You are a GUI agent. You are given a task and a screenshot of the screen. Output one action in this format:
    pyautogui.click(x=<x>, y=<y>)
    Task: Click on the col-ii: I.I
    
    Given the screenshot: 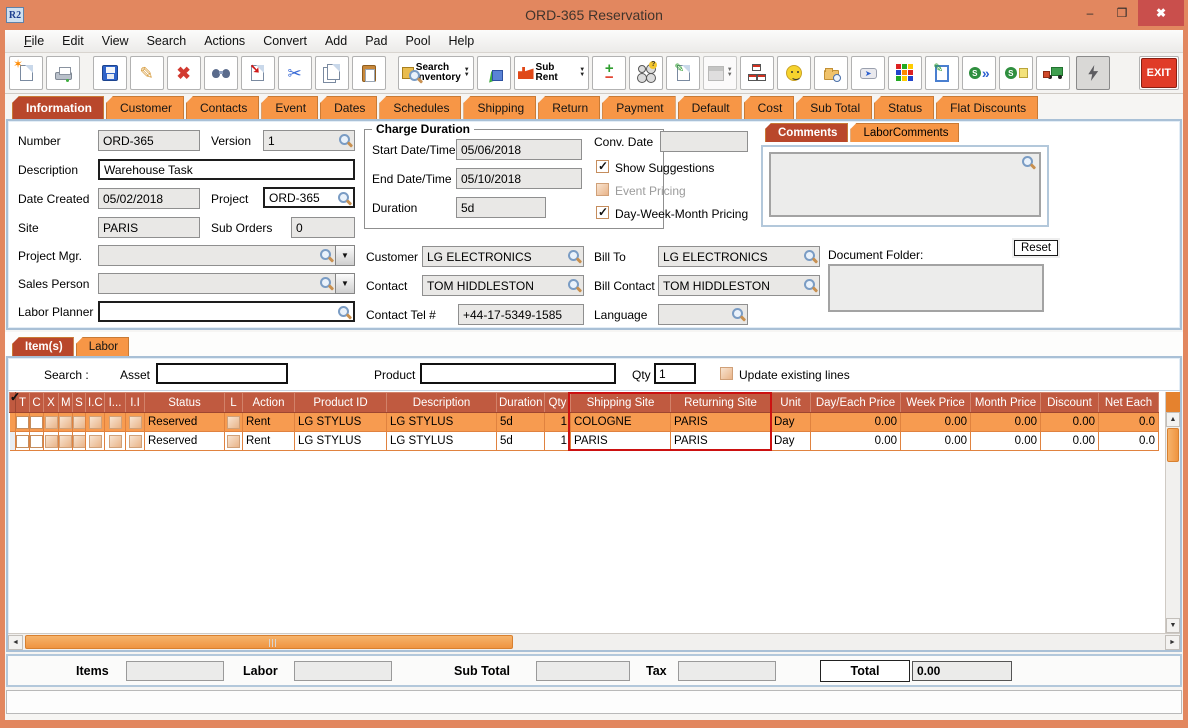 What is the action you would take?
    pyautogui.click(x=135, y=402)
    